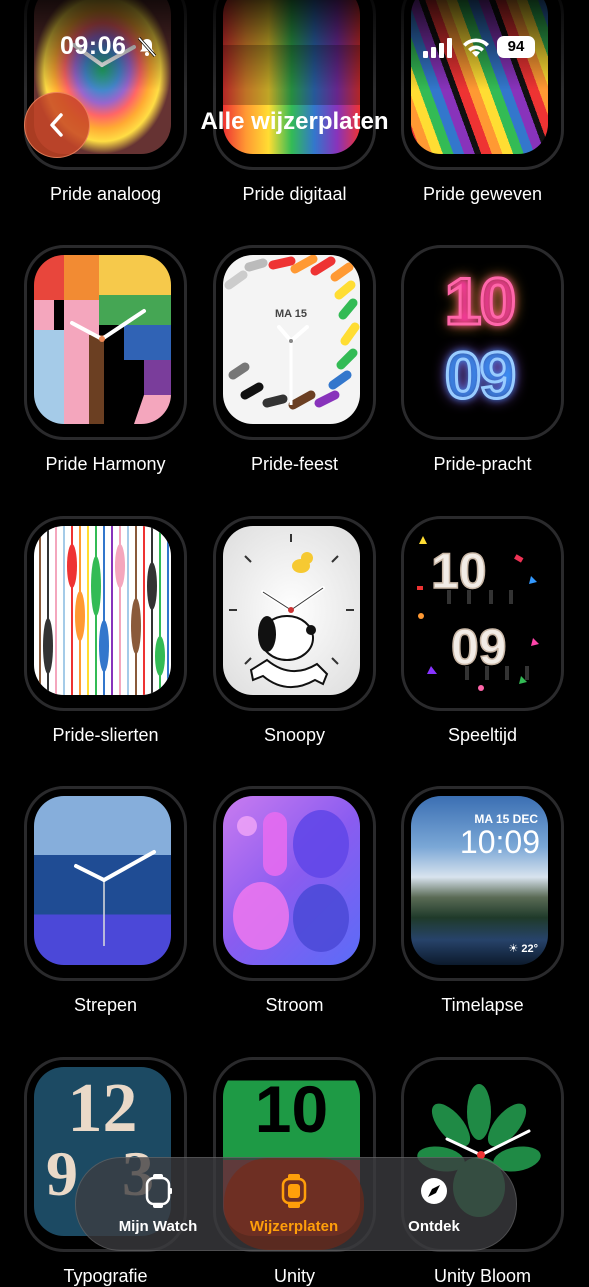 The image size is (589, 1287). I want to click on battery-indicator: 94, so click(516, 47).